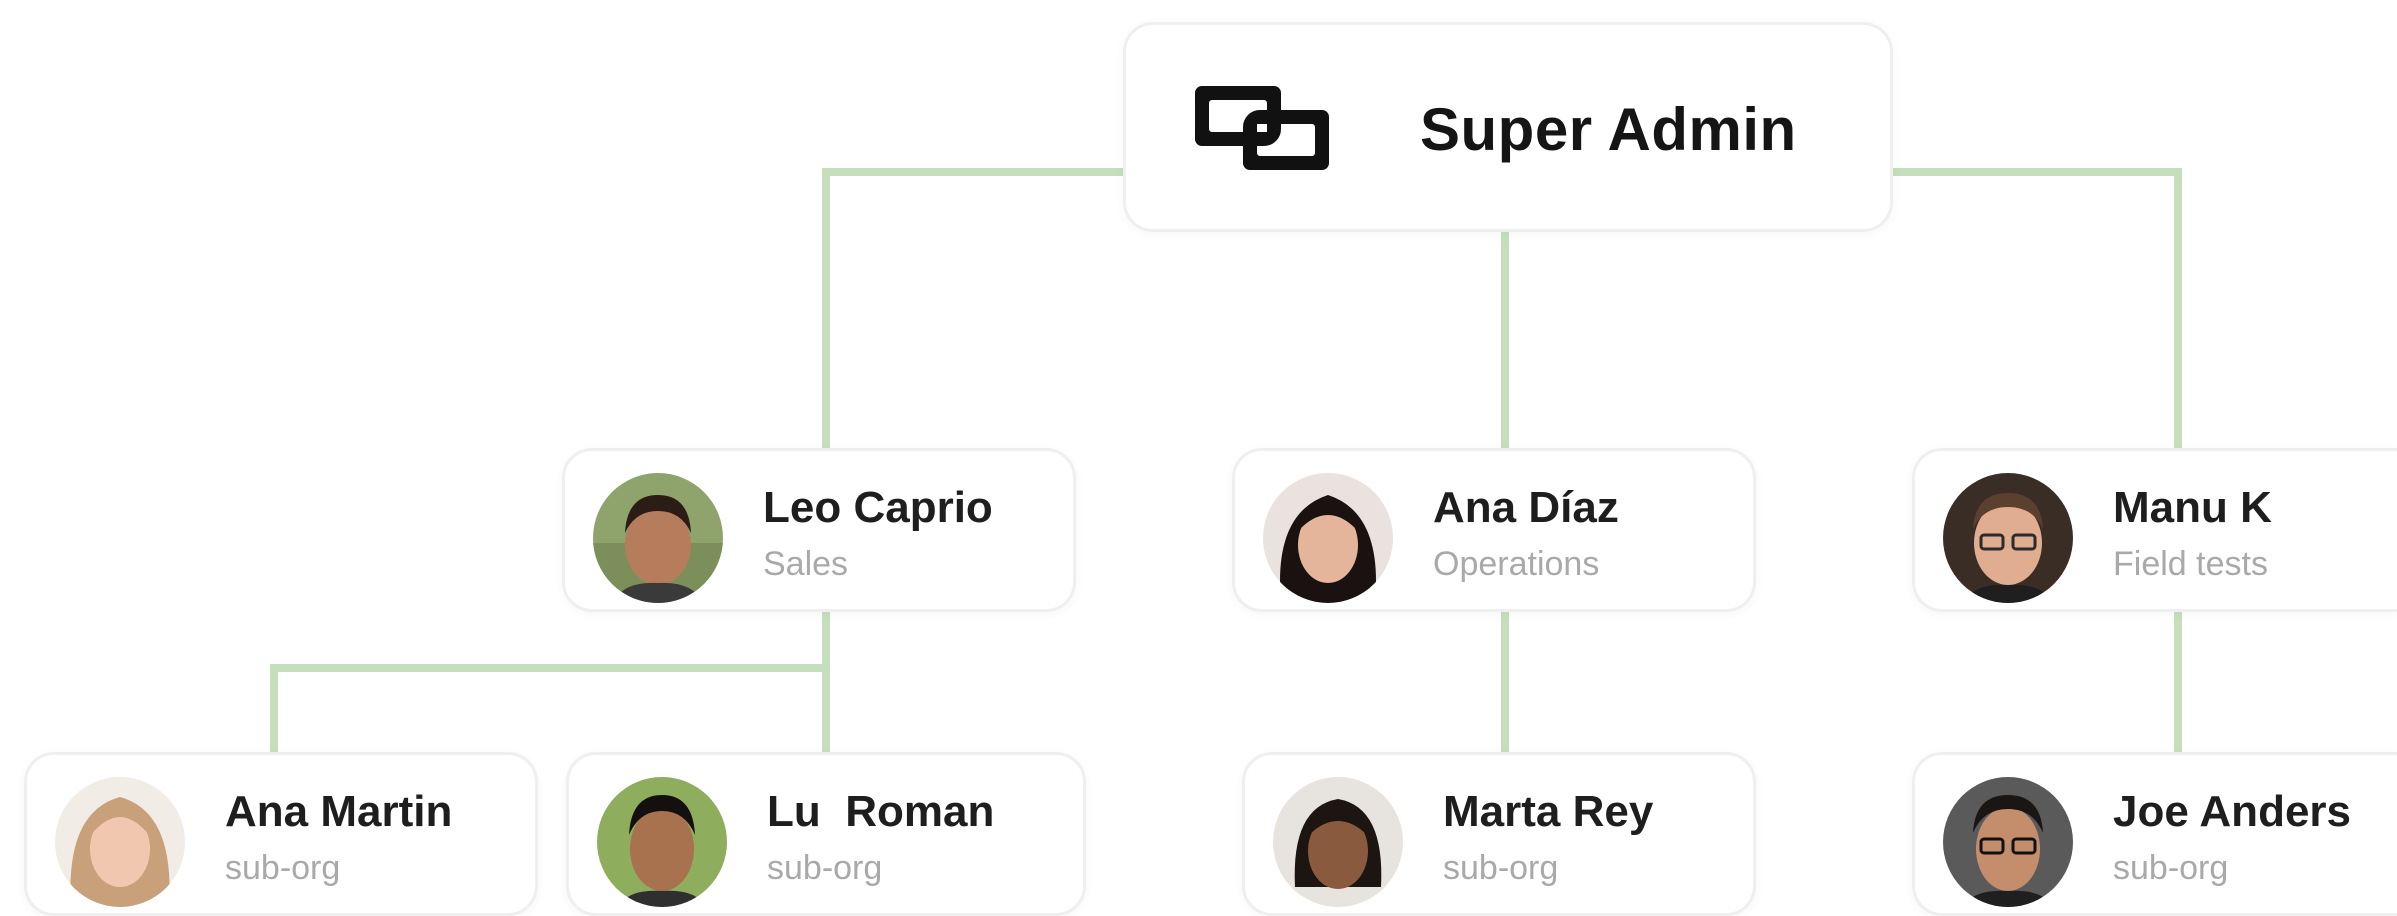  I want to click on person-card-ana-diaz: Ana Díaz Operations, so click(1494, 530).